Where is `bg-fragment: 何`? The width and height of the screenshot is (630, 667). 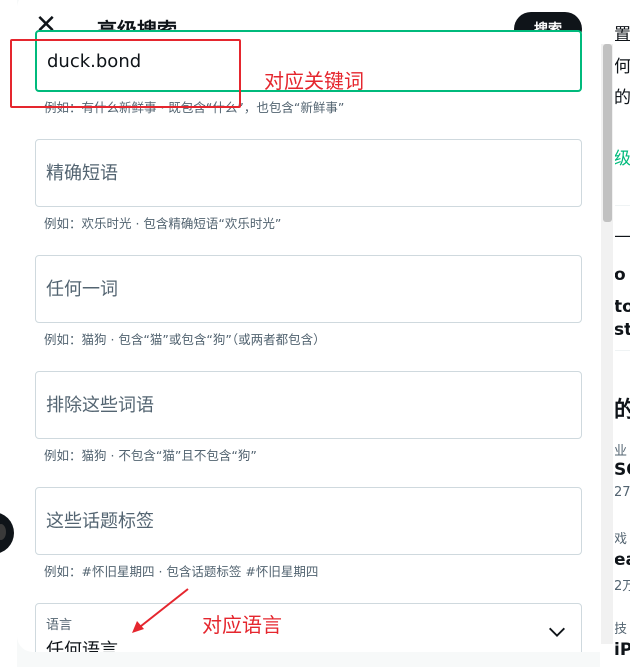 bg-fragment: 何 is located at coordinates (622, 67).